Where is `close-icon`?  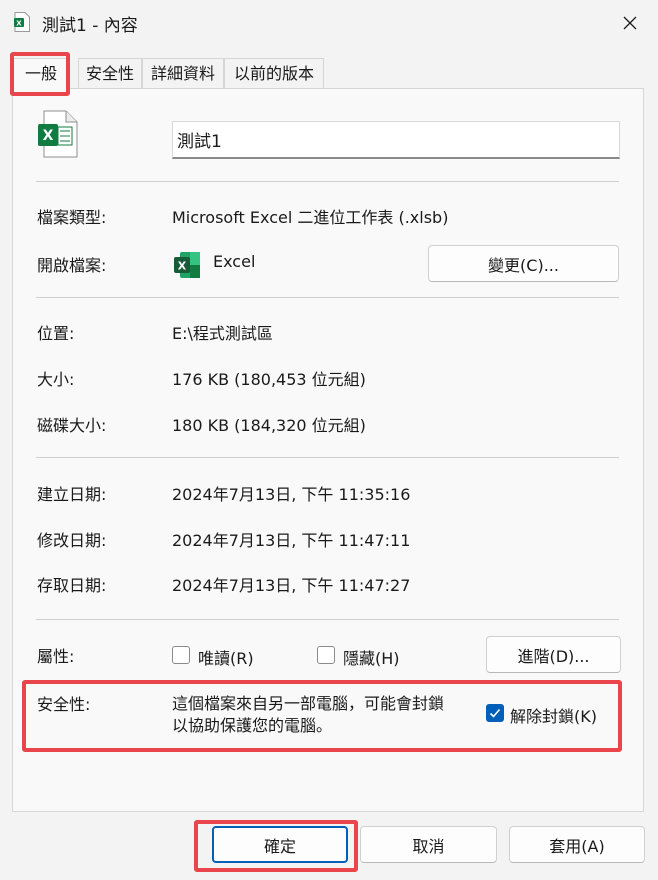 close-icon is located at coordinates (630, 23).